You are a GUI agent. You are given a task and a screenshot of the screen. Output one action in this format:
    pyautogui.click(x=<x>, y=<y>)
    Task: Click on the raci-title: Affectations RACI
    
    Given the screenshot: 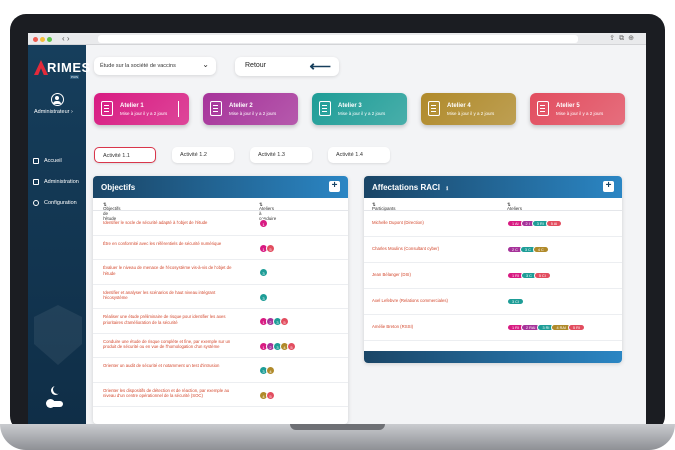 What is the action you would take?
    pyautogui.click(x=406, y=187)
    